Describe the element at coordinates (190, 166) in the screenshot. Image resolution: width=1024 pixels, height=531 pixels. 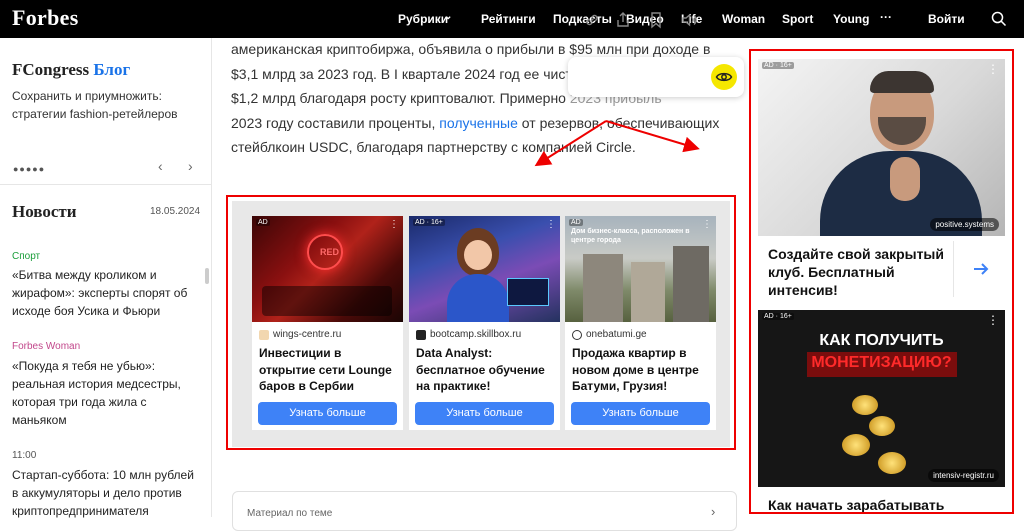
I see `carousel-next-icon: ›` at that location.